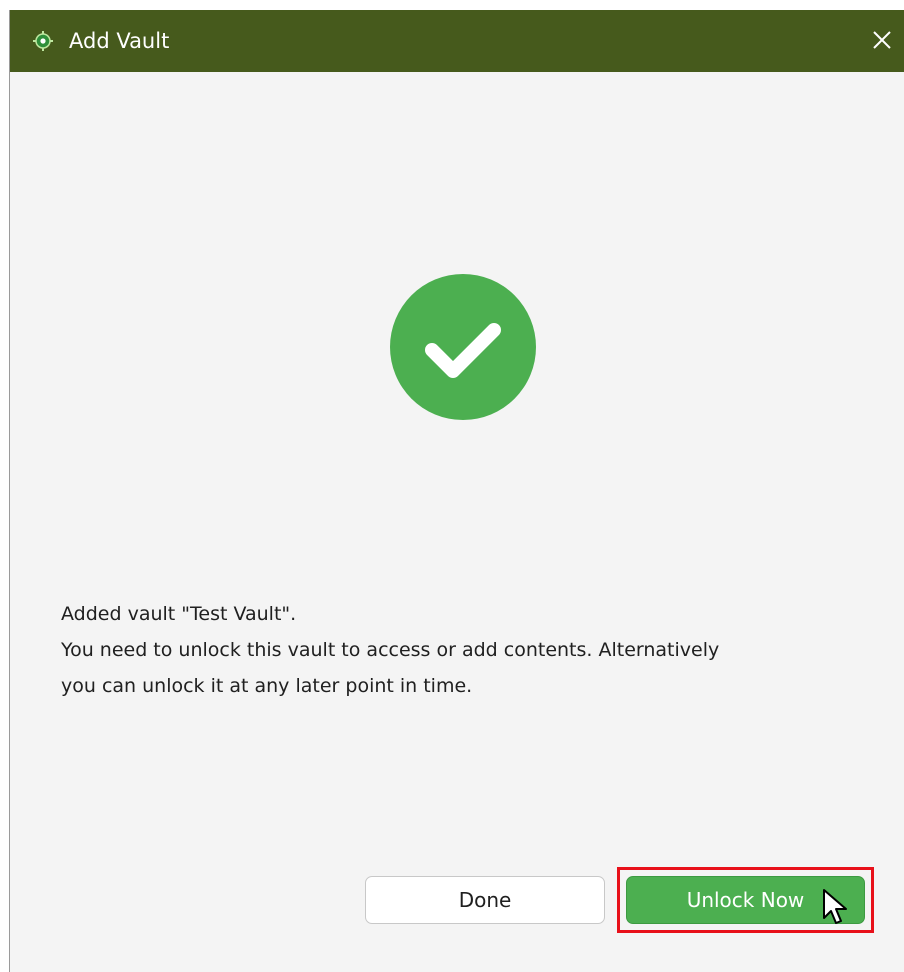 The width and height of the screenshot is (904, 972). I want to click on close-button, so click(880, 41).